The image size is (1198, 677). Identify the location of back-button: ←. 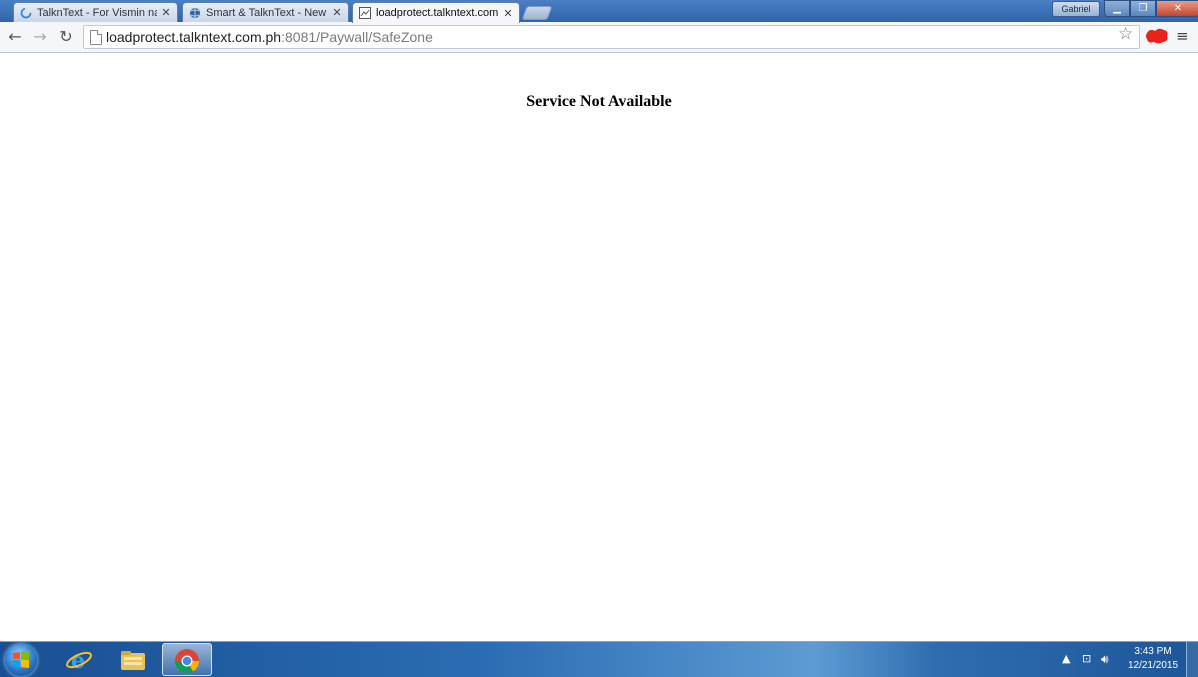
(15, 37).